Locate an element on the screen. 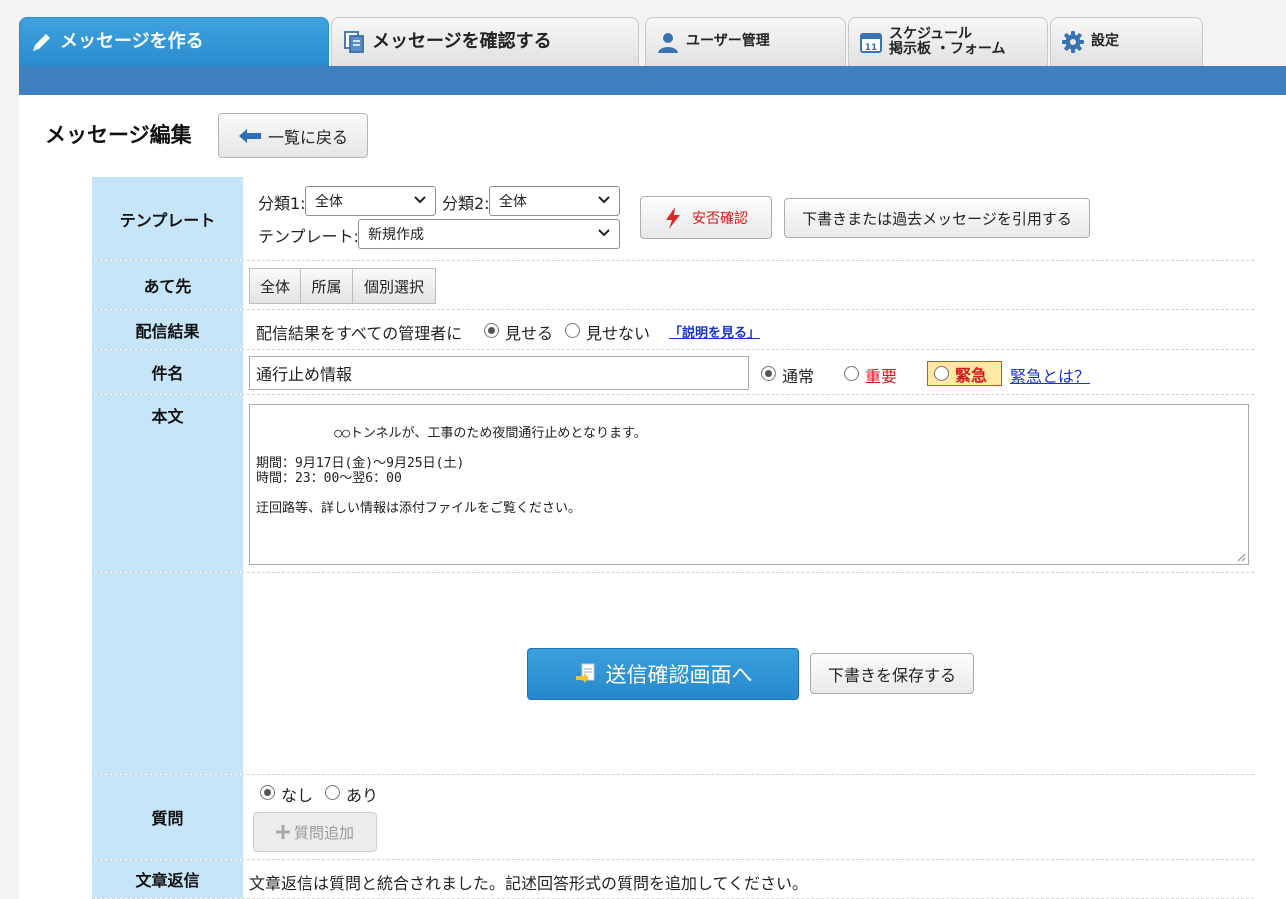 The height and width of the screenshot is (899, 1286). tab-user-management: ユーザー管理 is located at coordinates (745, 41).